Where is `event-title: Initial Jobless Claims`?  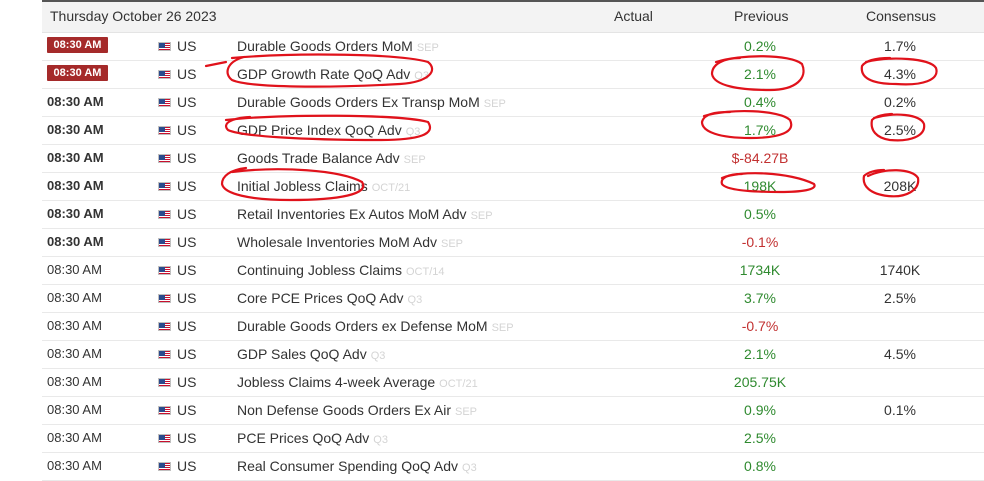 event-title: Initial Jobless Claims is located at coordinates (302, 186).